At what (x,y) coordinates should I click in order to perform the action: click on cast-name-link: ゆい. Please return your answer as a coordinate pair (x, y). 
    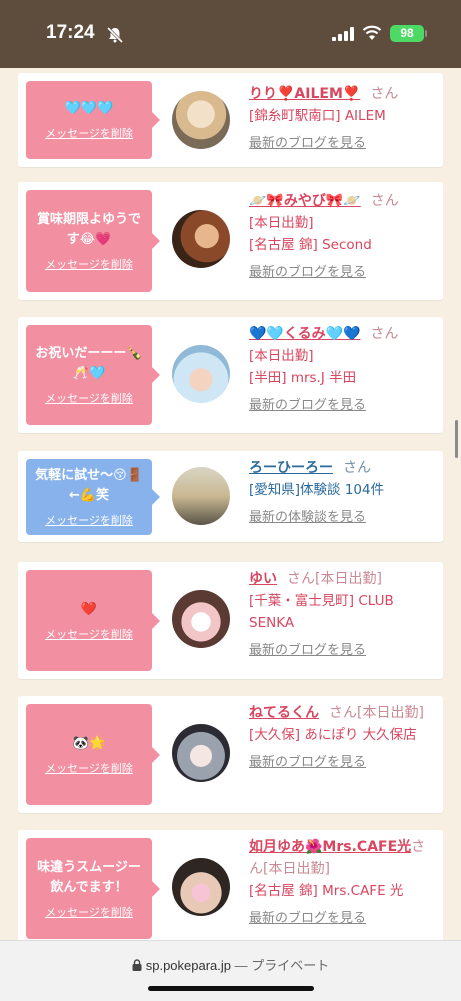
    Looking at the image, I should click on (263, 579).